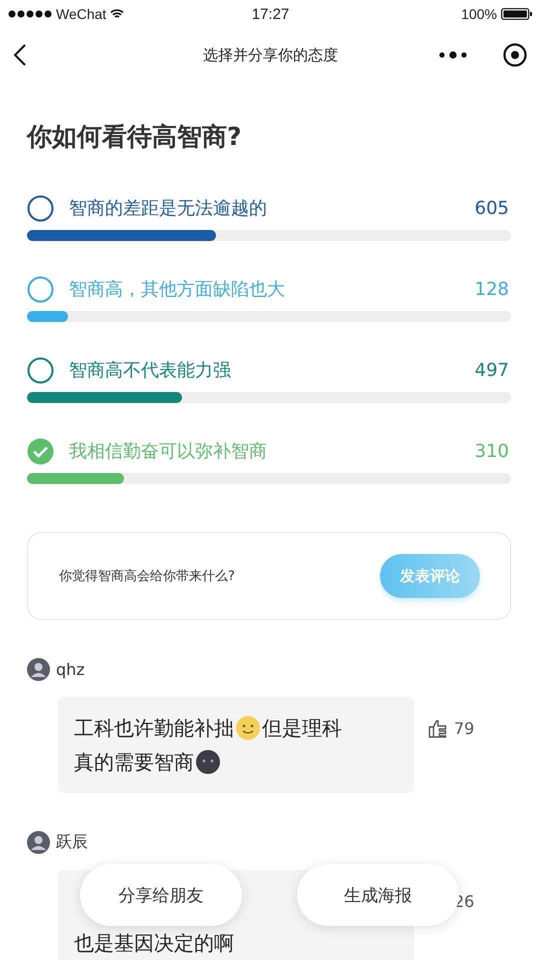 Image resolution: width=541 pixels, height=960 pixels. I want to click on comment-text: 工科也许勤能补拙, so click(154, 728).